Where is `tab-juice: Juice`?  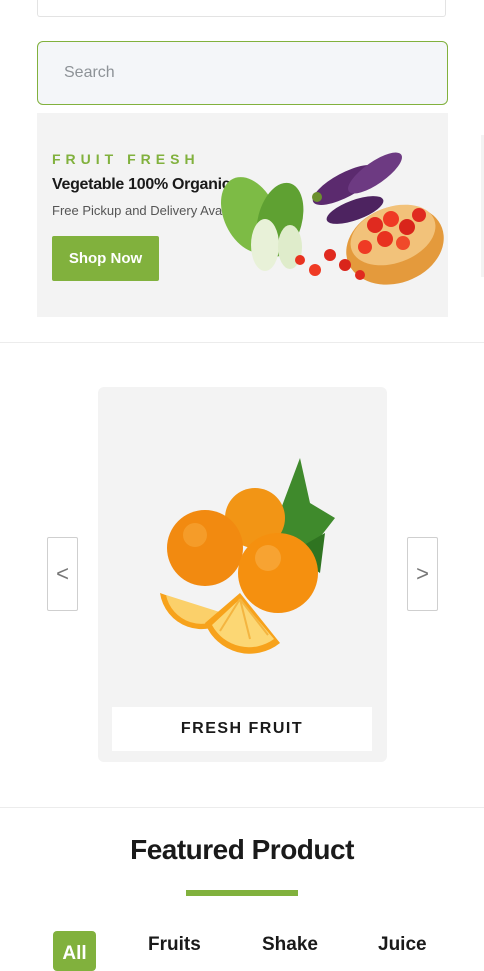 tab-juice: Juice is located at coordinates (402, 945).